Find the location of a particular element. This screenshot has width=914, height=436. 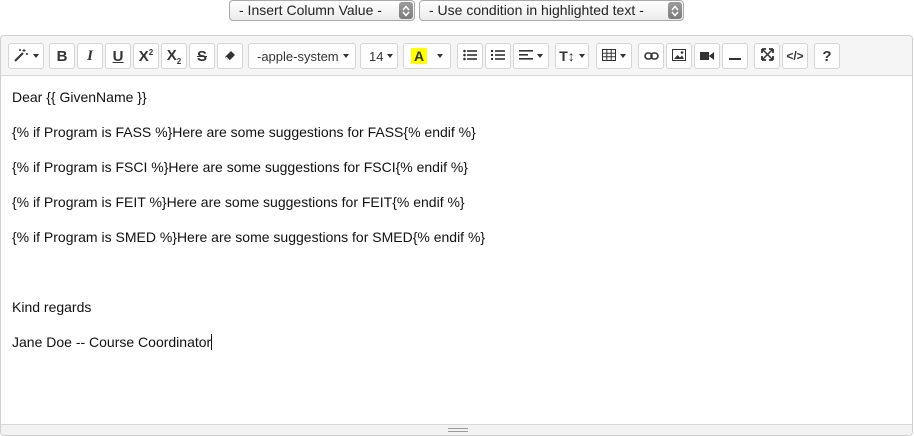

italic-icon: I is located at coordinates (90, 55).